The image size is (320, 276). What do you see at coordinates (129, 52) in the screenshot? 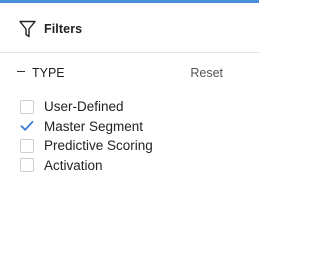
I see `header-divider` at bounding box center [129, 52].